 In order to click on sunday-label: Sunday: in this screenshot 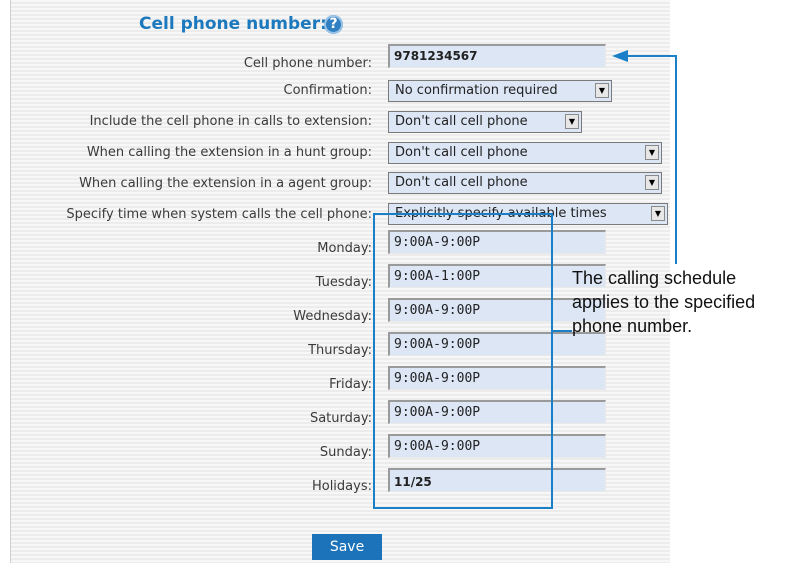, I will do `click(345, 452)`.